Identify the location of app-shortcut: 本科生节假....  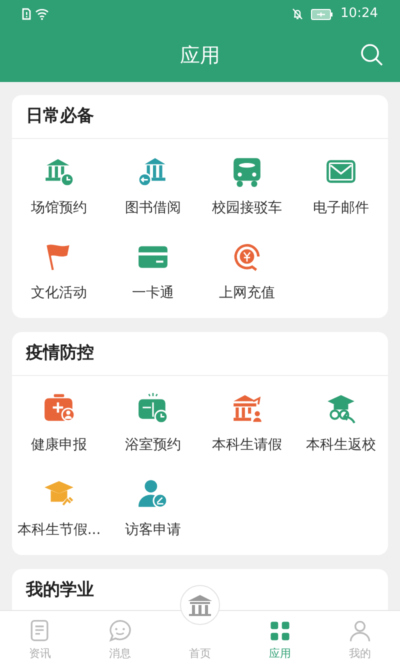
(59, 509).